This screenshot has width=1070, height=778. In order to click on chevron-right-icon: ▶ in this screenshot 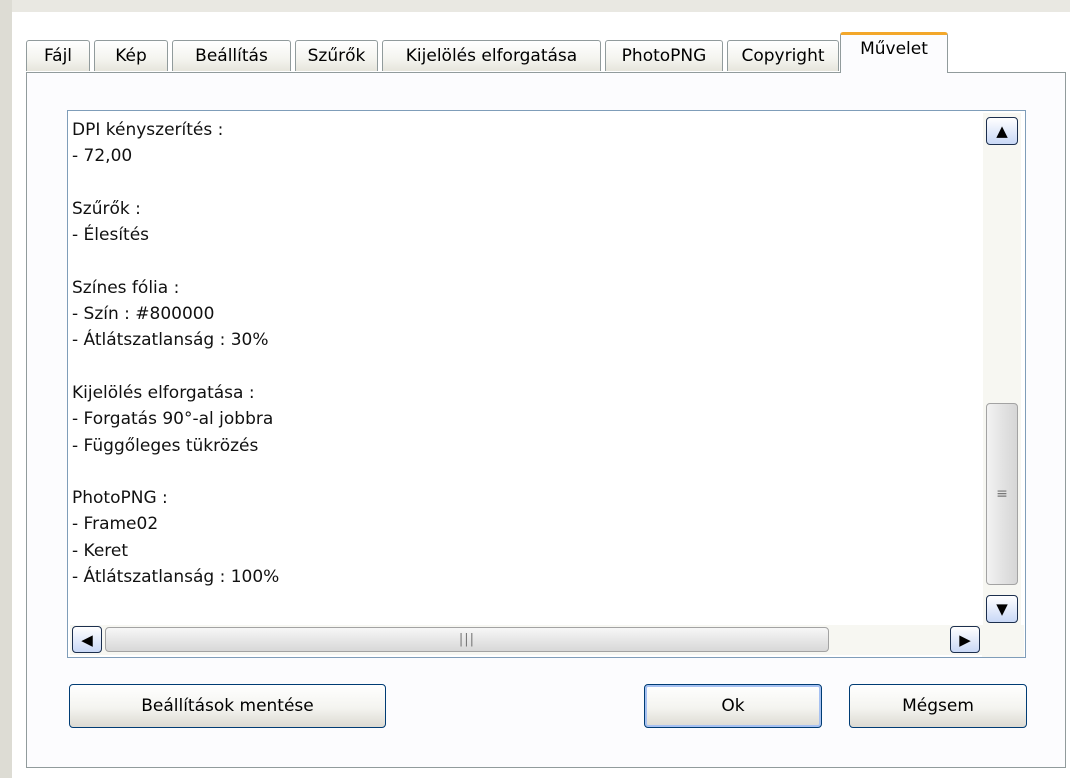, I will do `click(965, 639)`.